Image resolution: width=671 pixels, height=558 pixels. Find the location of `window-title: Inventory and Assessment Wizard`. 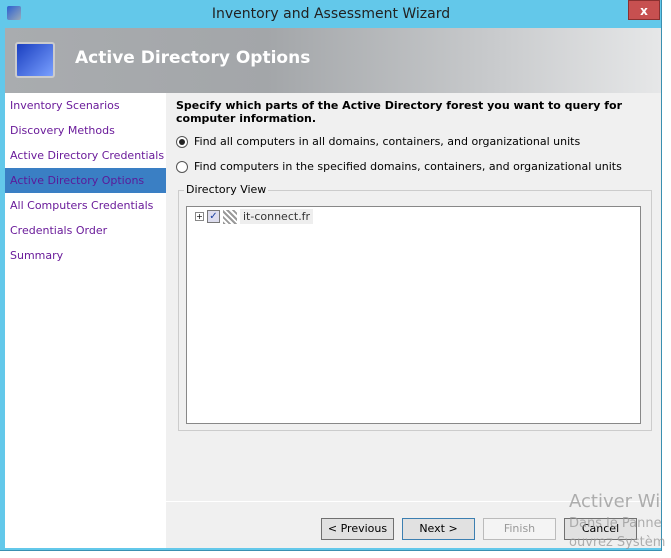

window-title: Inventory and Assessment Wizard is located at coordinates (331, 14).